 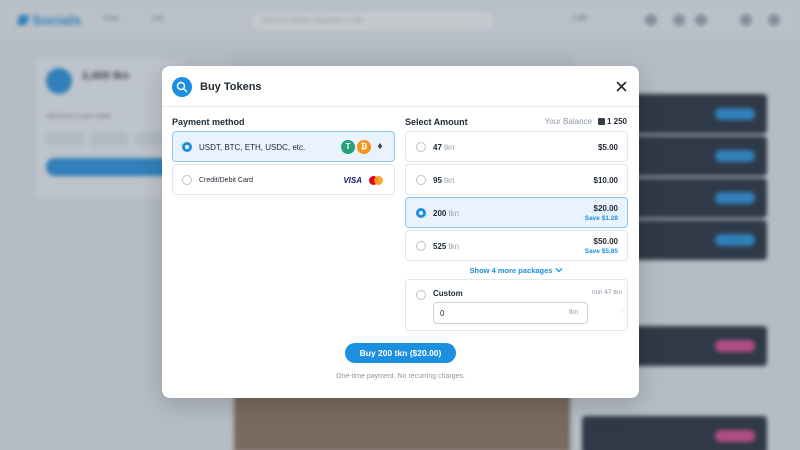 What do you see at coordinates (510, 313) in the screenshot?
I see `custom-amount-input` at bounding box center [510, 313].